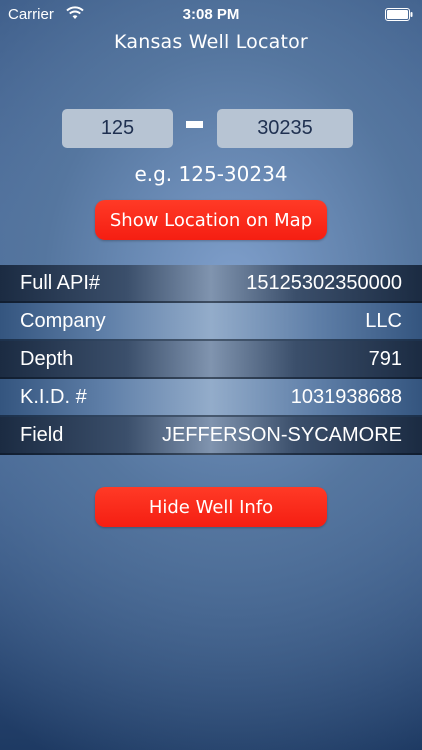  I want to click on well-number-input, so click(285, 128).